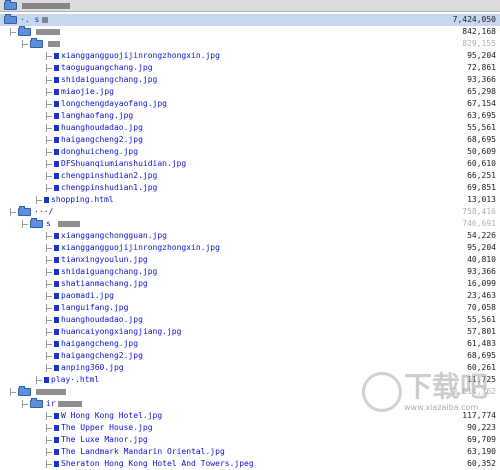  What do you see at coordinates (250, 188) in the screenshot?
I see `tree-file-row: chengpinshudian1.jpg 69,851` at bounding box center [250, 188].